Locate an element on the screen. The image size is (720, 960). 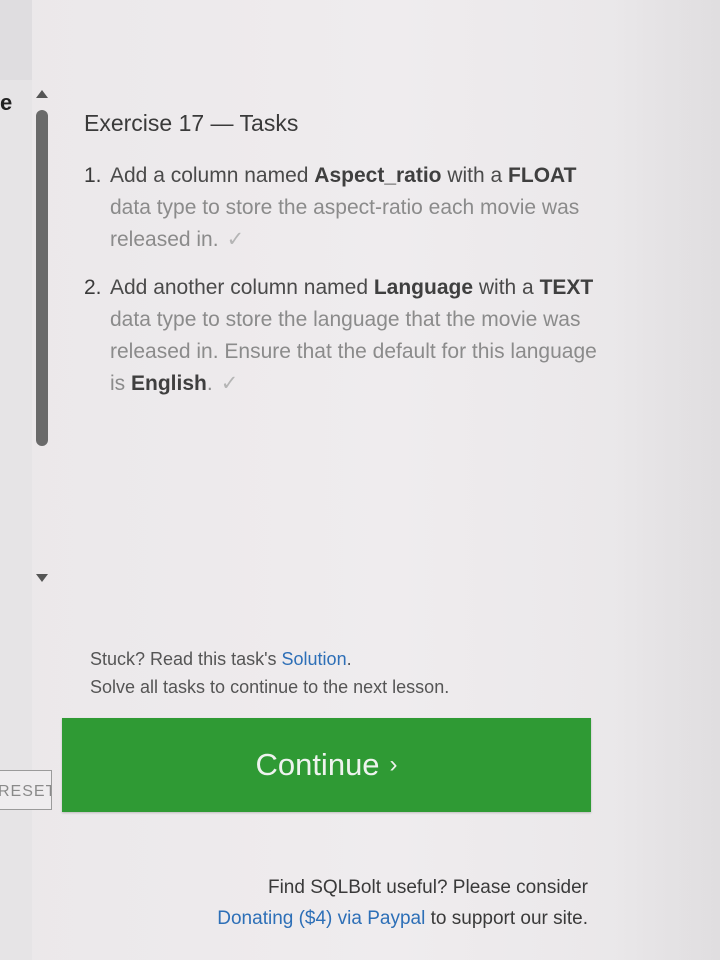
continue-label: Continue is located at coordinates (317, 764).